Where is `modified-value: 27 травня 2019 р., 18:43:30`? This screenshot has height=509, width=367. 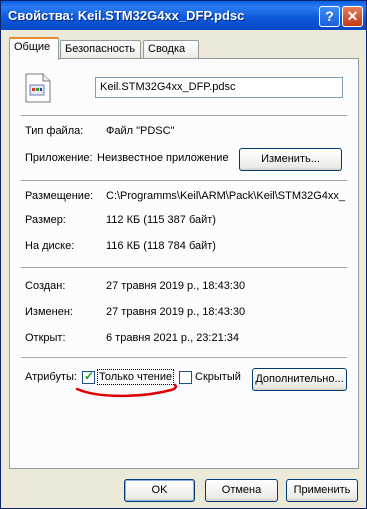
modified-value: 27 травня 2019 р., 18:43:30 is located at coordinates (176, 312).